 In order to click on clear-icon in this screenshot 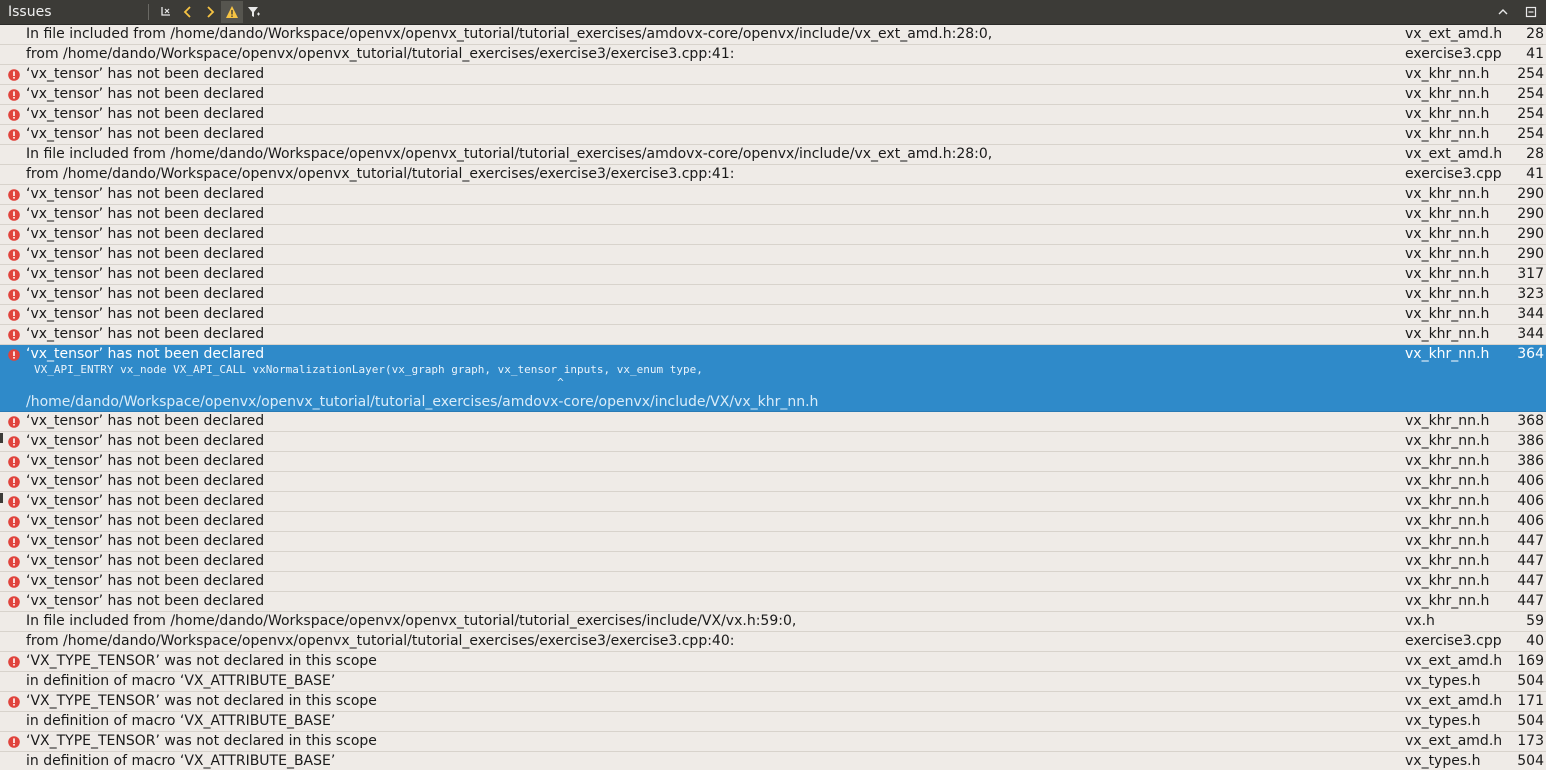, I will do `click(166, 12)`.